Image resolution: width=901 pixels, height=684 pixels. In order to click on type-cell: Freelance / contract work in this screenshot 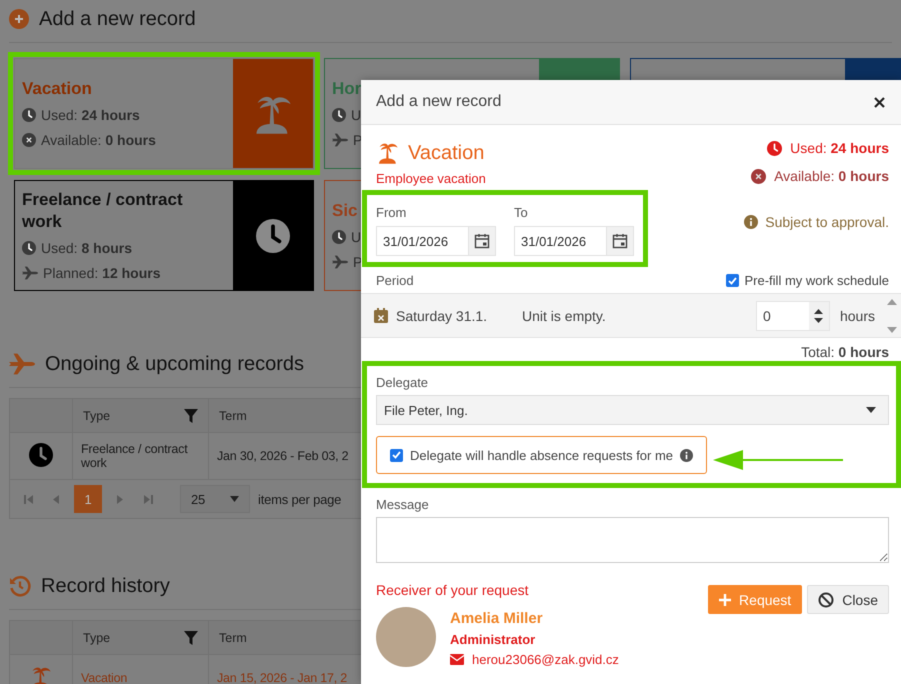, I will do `click(140, 456)`.